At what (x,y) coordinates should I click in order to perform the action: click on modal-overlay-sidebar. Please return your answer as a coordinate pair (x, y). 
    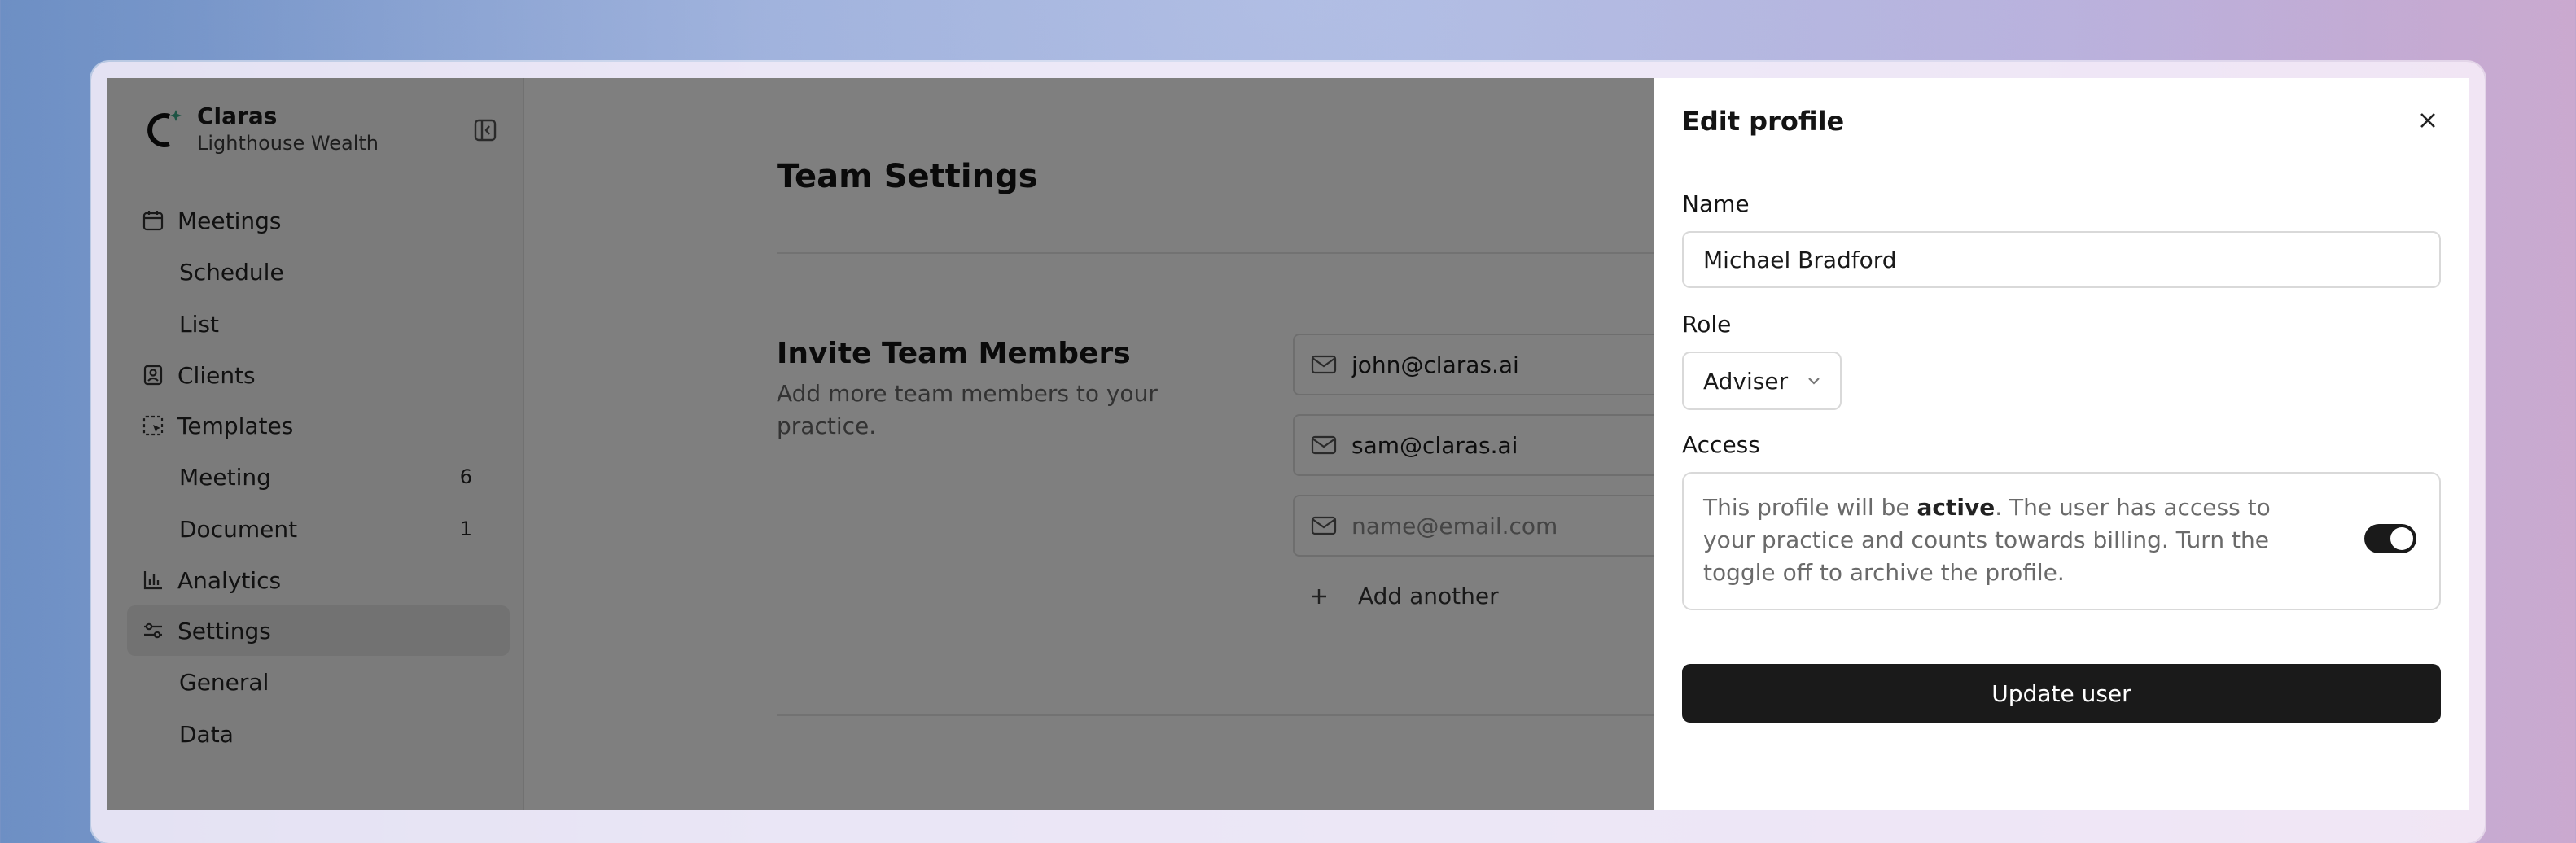
    Looking at the image, I should click on (315, 444).